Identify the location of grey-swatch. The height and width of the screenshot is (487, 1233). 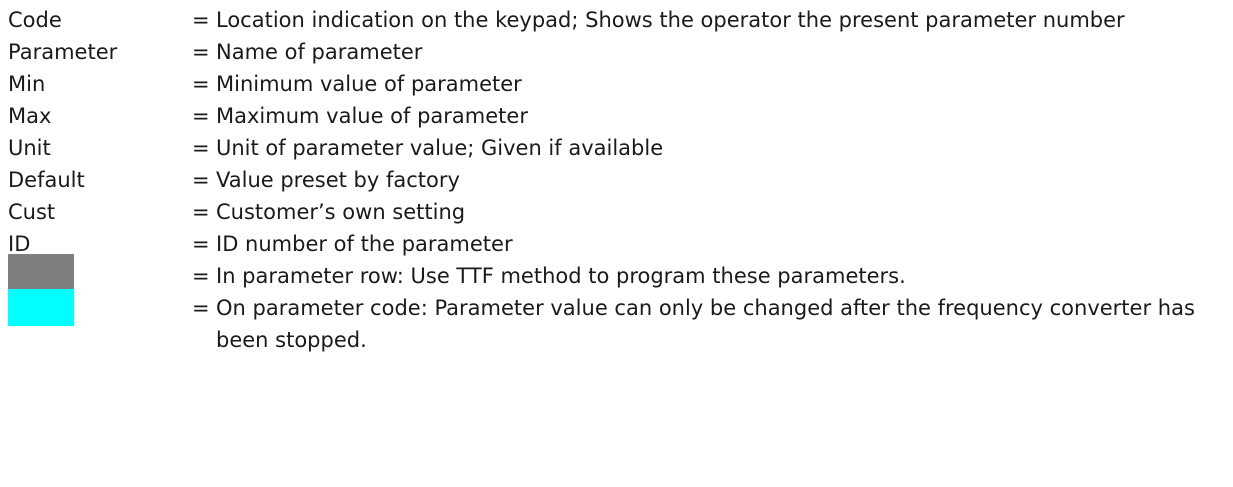
(41, 272).